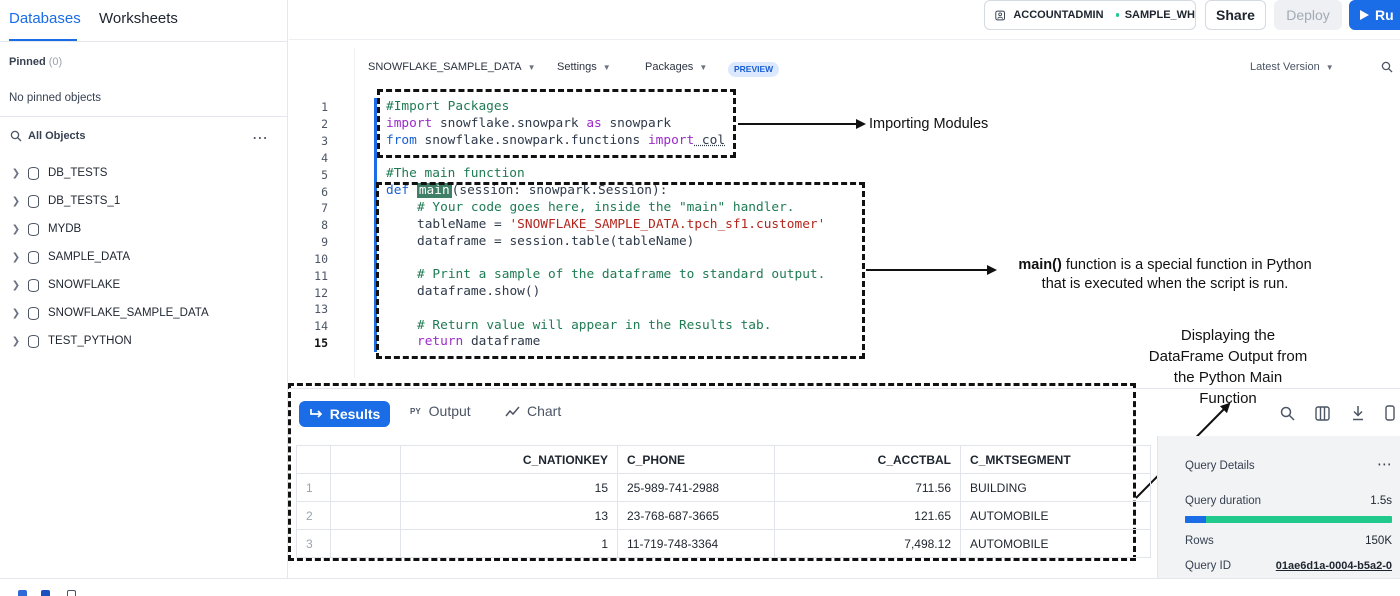 This screenshot has width=1400, height=596. Describe the element at coordinates (1055, 459) in the screenshot. I see `column-header: C_MKTSEGMENT` at that location.